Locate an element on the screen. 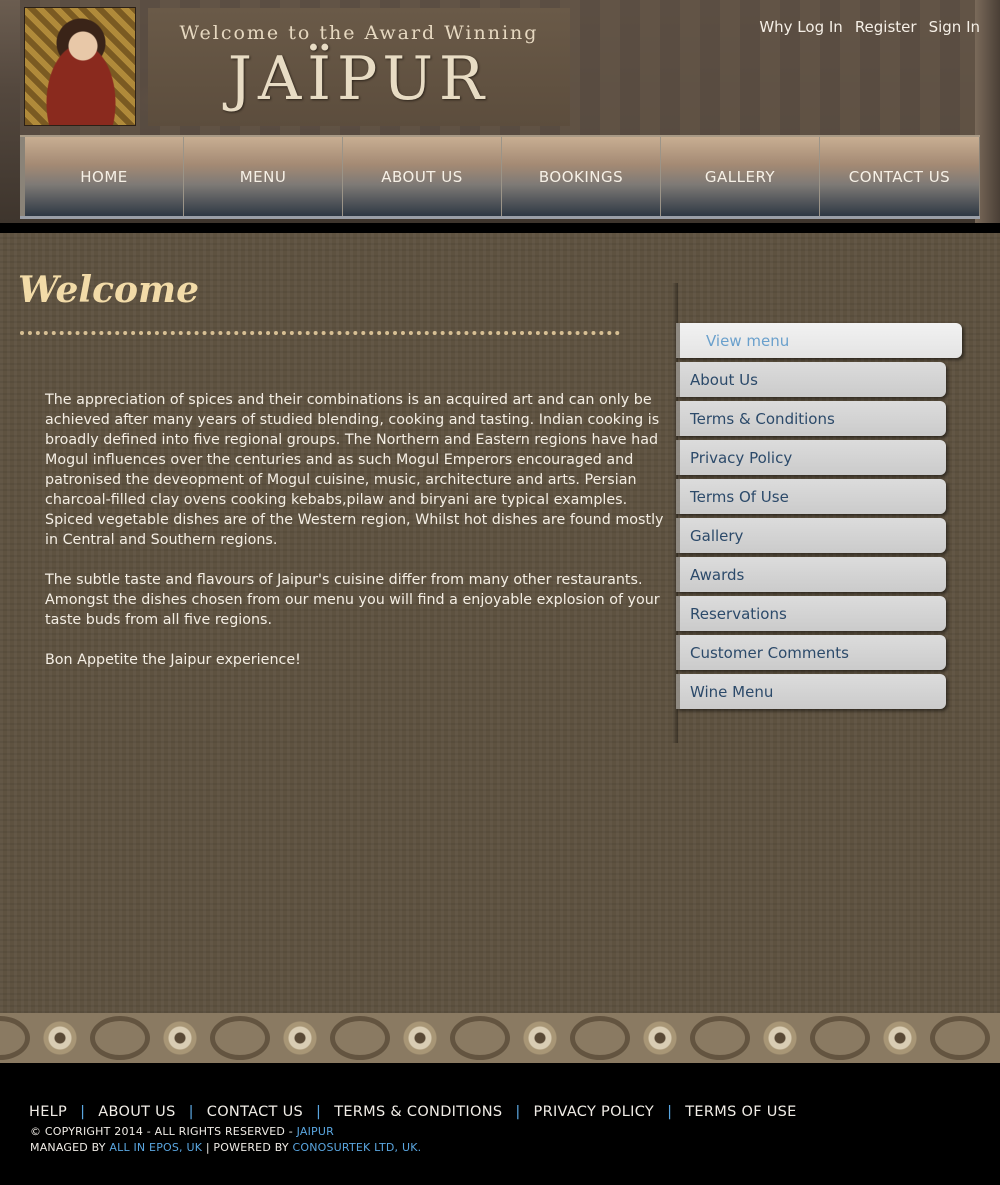  why-log-in-link: Why Log In is located at coordinates (800, 27).